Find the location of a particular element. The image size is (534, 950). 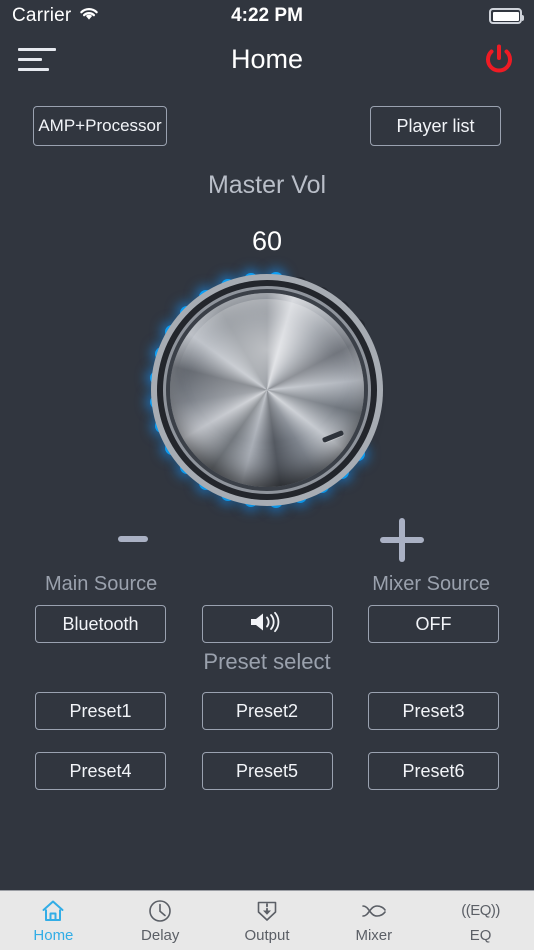

volume-step-row is located at coordinates (267, 545).